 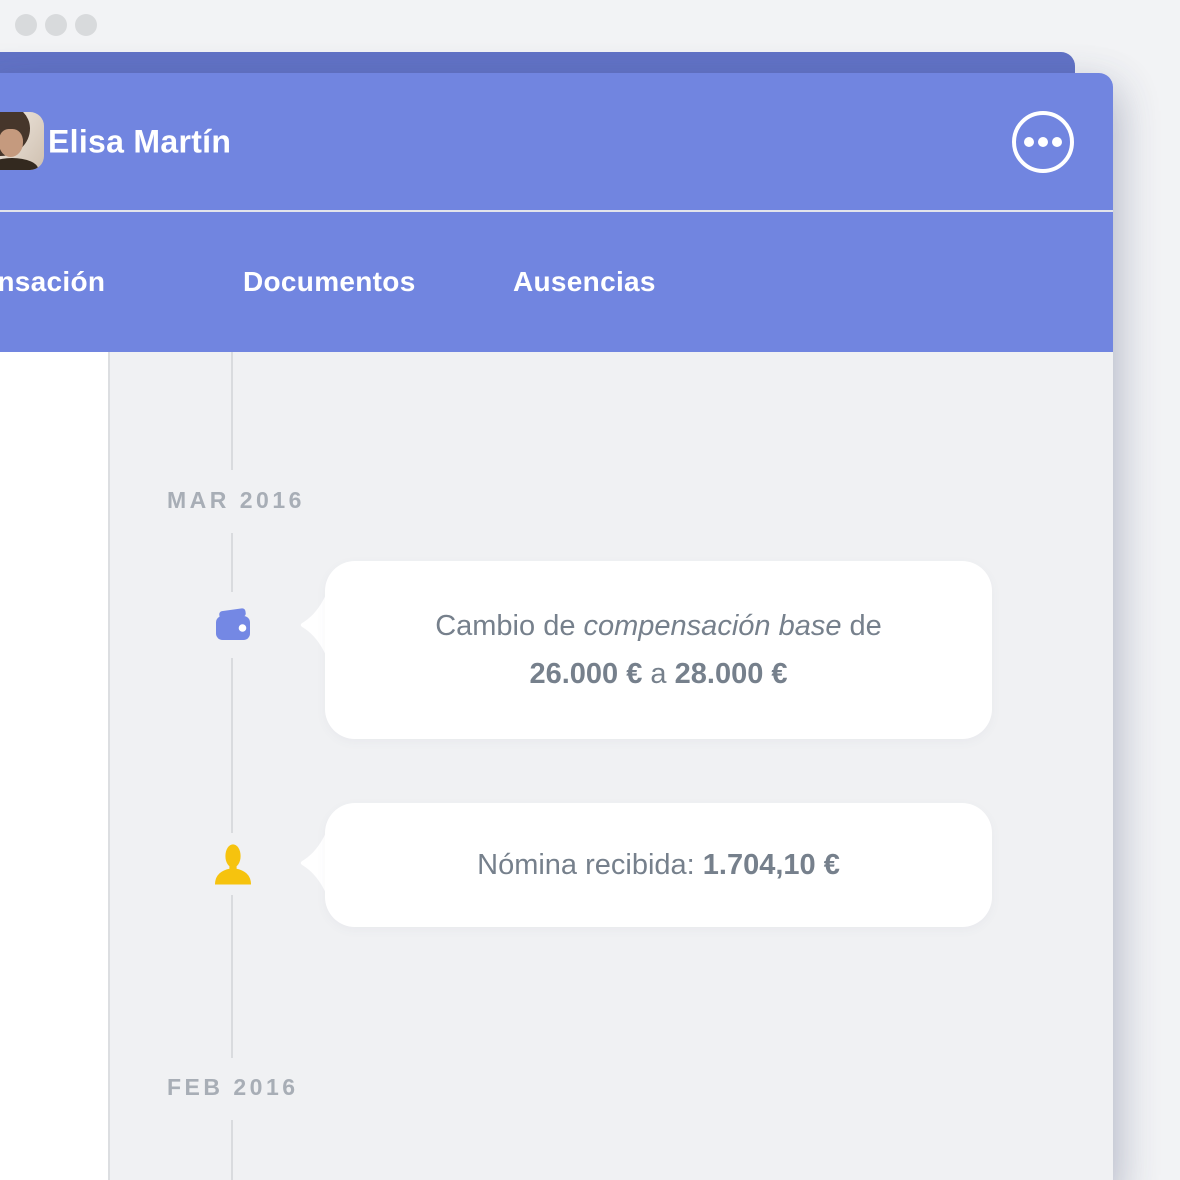 What do you see at coordinates (556, 141) in the screenshot?
I see `profile-header: Elisa Martín` at bounding box center [556, 141].